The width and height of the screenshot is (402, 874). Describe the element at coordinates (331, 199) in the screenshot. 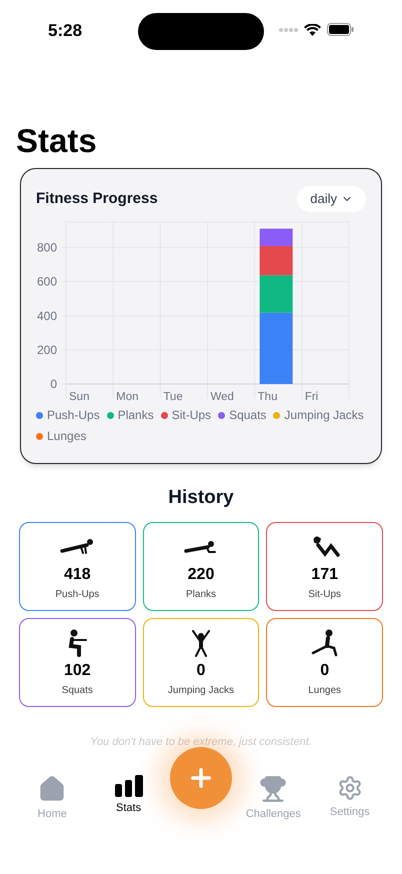

I see `period-dropdown: daily` at that location.